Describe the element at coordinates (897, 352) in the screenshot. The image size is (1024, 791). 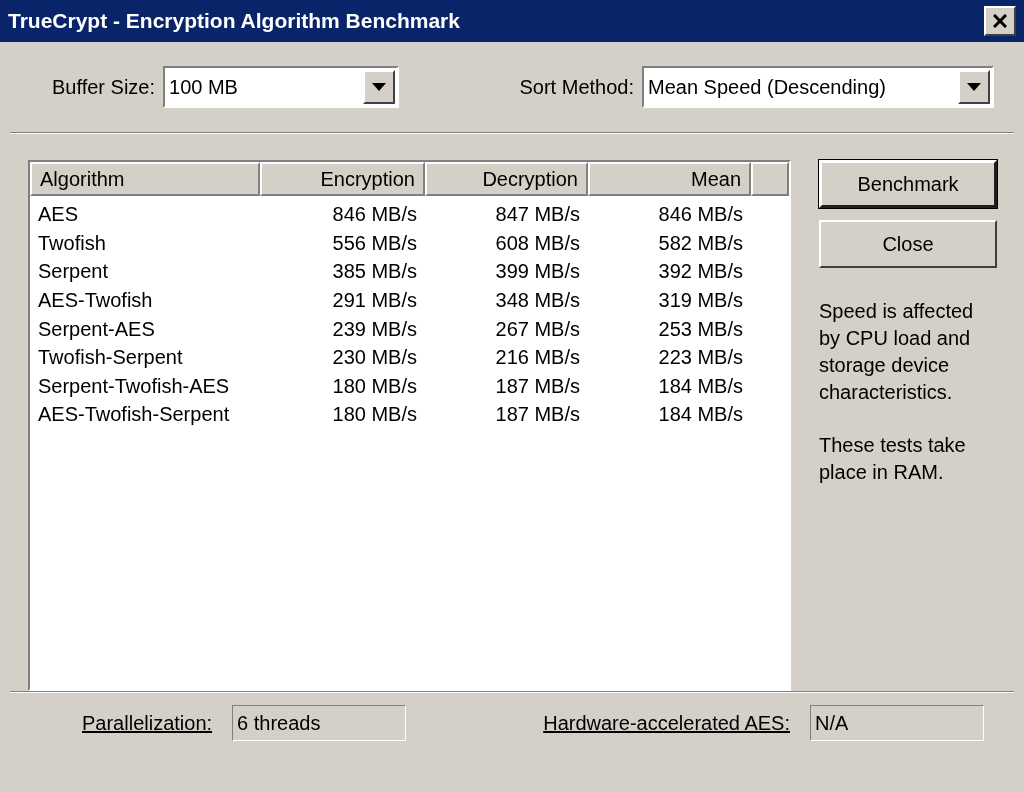
I see `info-text: Speed is affected by CPU load and storage device characteristics.` at that location.